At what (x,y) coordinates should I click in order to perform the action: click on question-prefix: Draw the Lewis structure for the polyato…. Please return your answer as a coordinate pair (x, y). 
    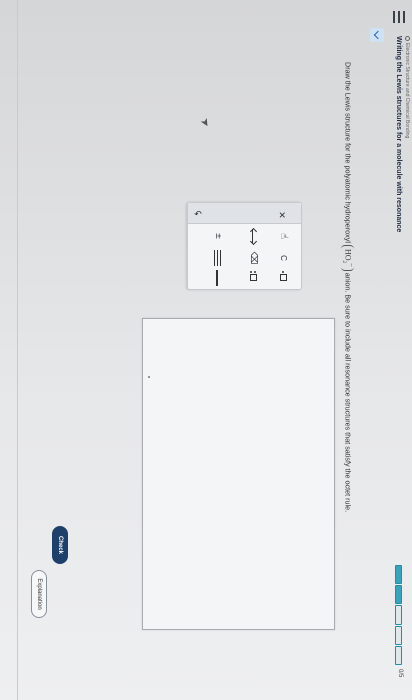
    Looking at the image, I should click on (348, 152).